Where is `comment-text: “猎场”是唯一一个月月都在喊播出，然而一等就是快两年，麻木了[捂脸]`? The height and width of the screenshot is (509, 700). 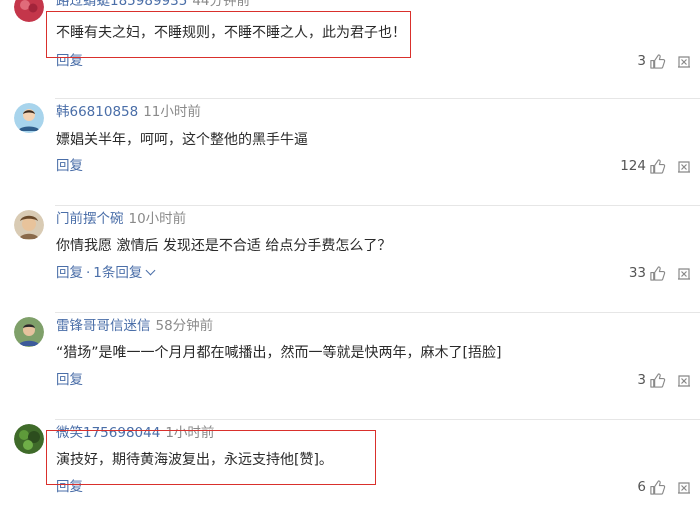 comment-text: “猎场”是唯一一个月月都在喊播出，然而一等就是快两年，麻木了[捂脸] is located at coordinates (279, 353).